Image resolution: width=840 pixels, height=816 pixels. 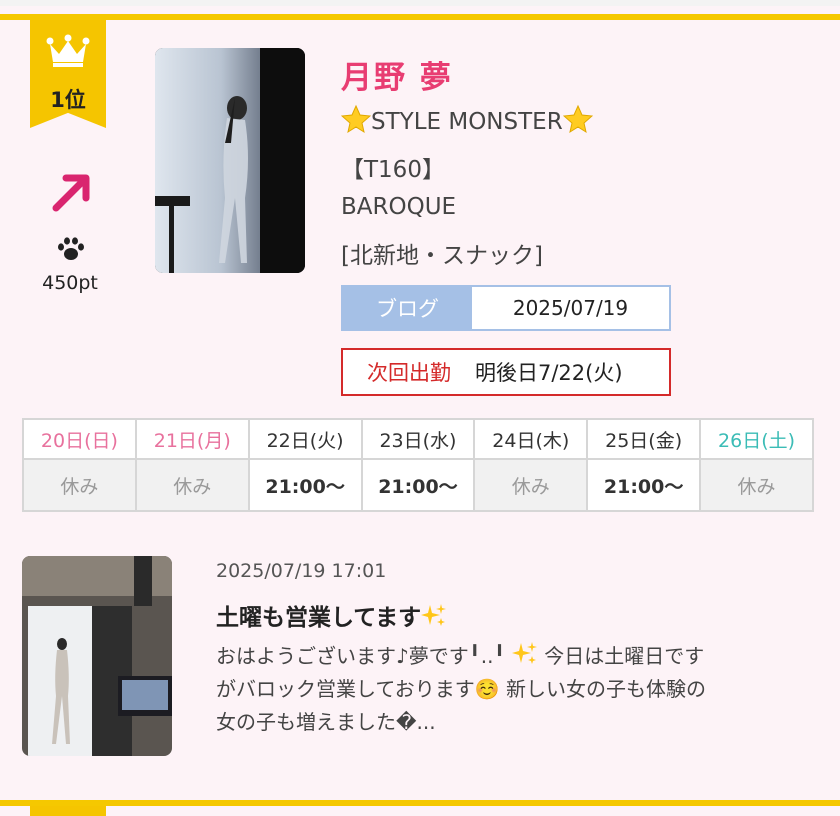 I want to click on next-work-box: 次回出勤 明後日7/22(火), so click(x=506, y=372).